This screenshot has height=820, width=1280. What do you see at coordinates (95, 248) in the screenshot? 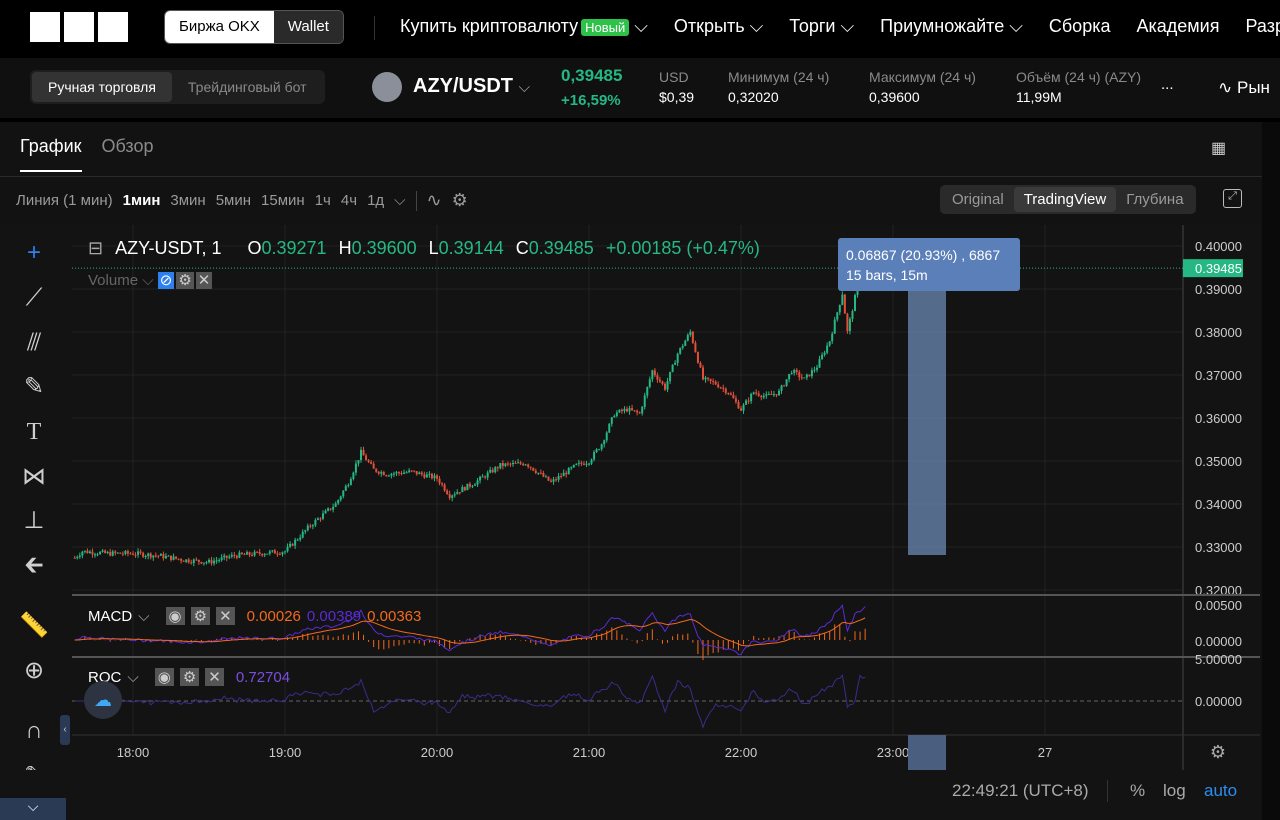
I see `legend-collapse-icon: ⊟` at bounding box center [95, 248].